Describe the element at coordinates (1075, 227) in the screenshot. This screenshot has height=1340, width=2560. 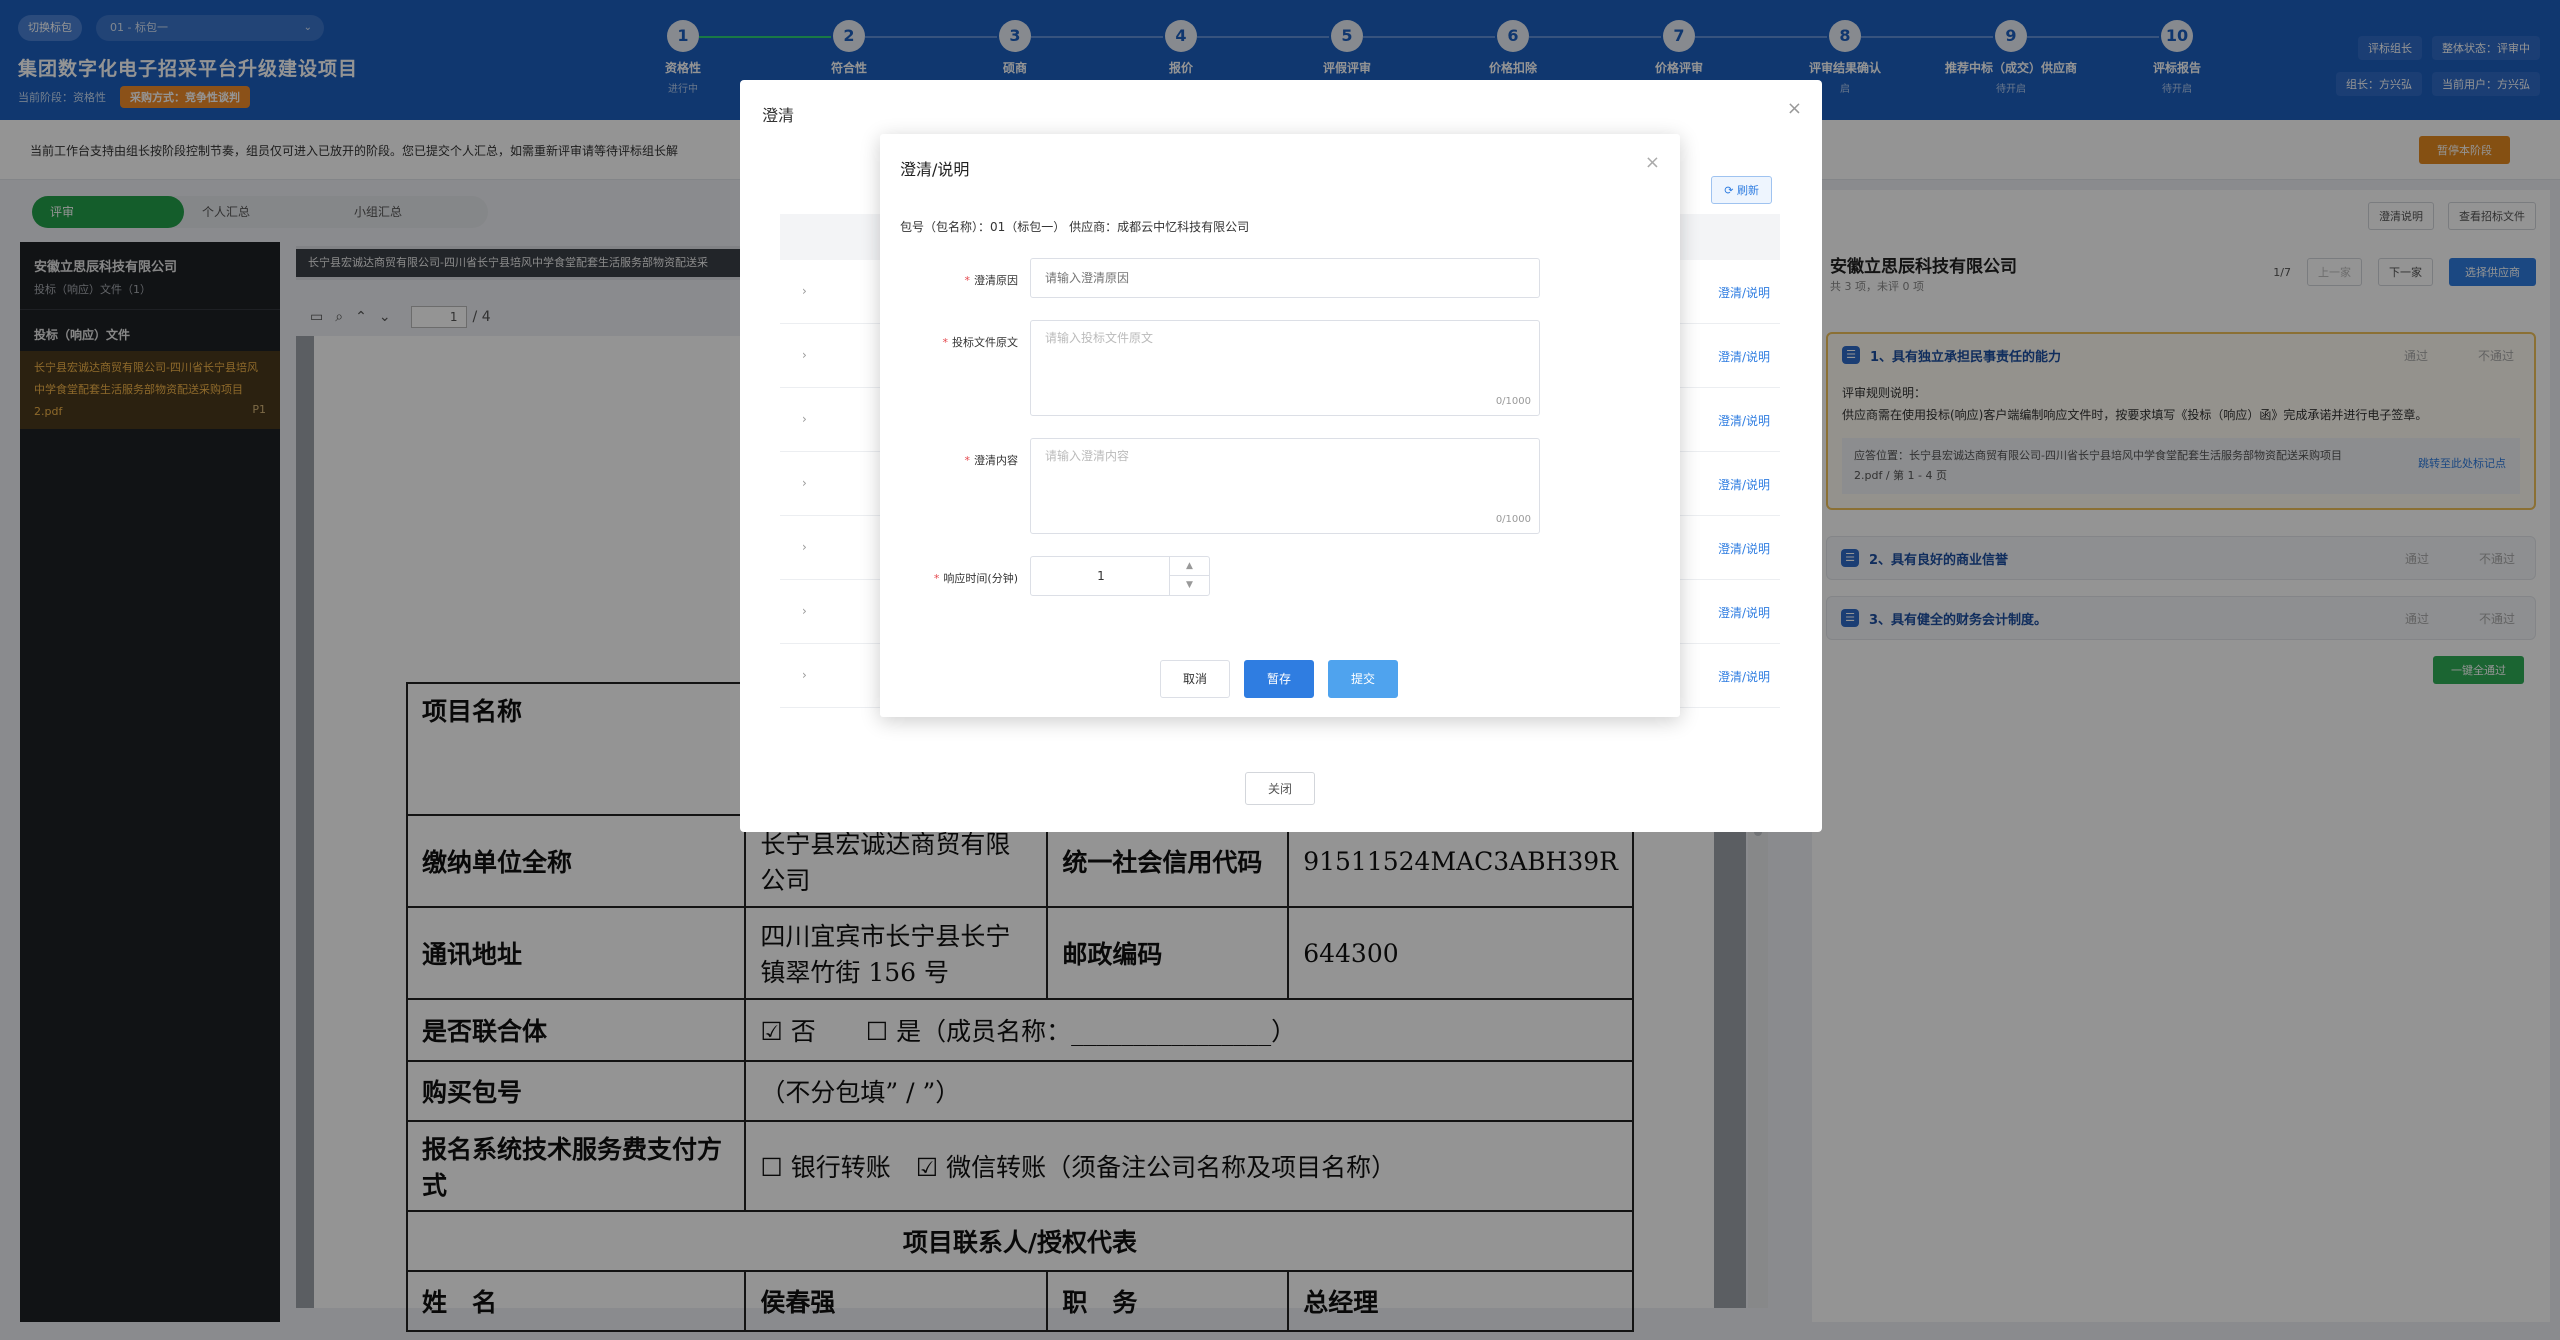
I see `dialog-package-info: 包号（包名称）：01（标包一） 供应商：成都云中忆科技有限公司` at that location.